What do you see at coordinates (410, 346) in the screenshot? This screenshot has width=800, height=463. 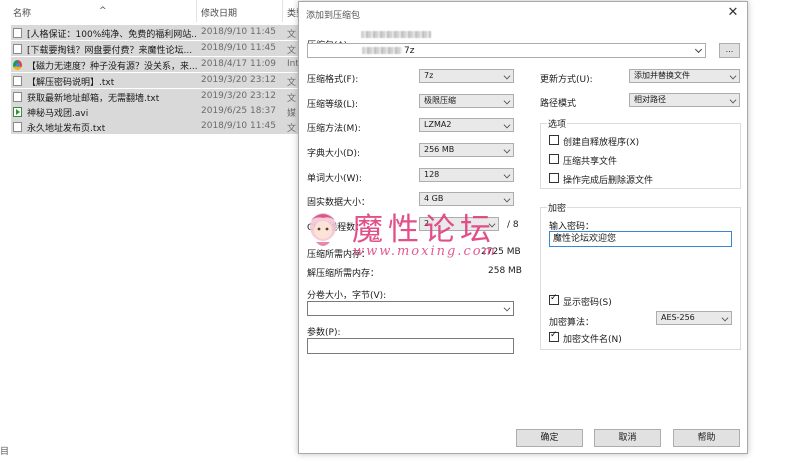 I see `params-input` at bounding box center [410, 346].